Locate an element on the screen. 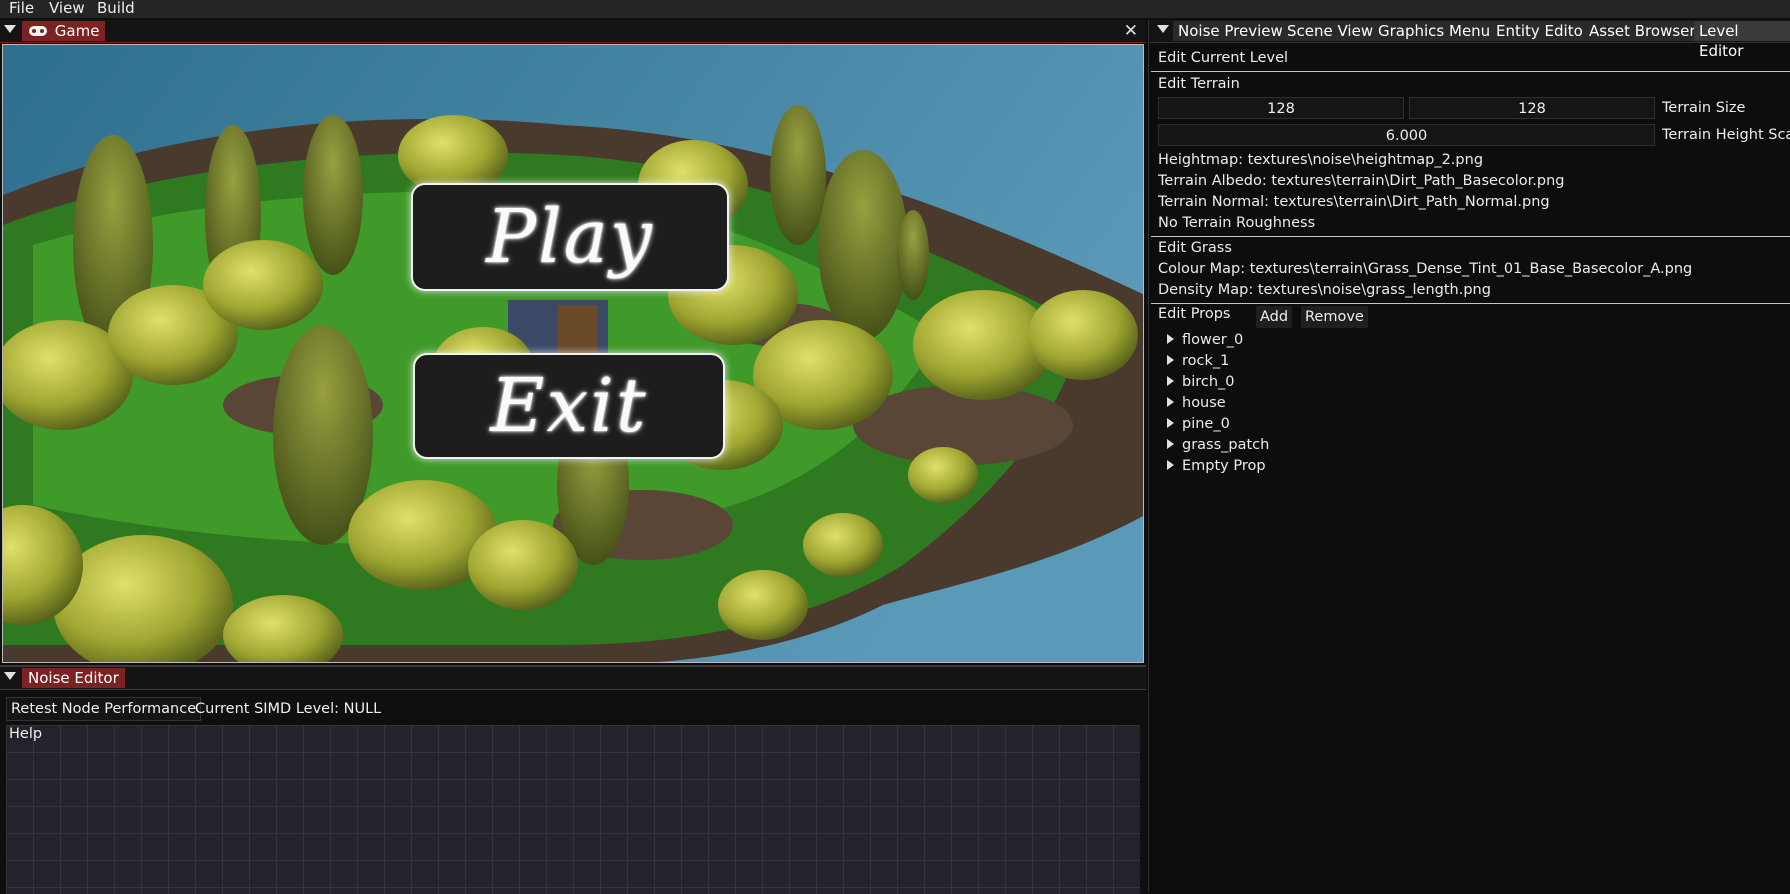  edit-current-level-header: Edit Current Level is located at coordinates (1223, 58).